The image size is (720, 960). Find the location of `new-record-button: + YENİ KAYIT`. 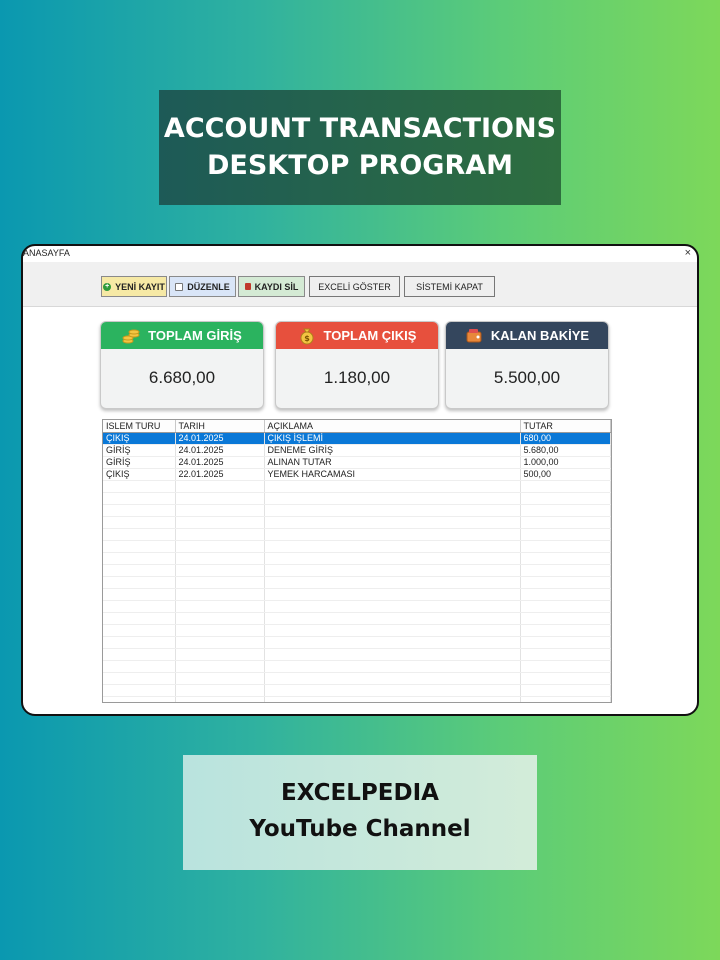

new-record-button: + YENİ KAYIT is located at coordinates (134, 286).